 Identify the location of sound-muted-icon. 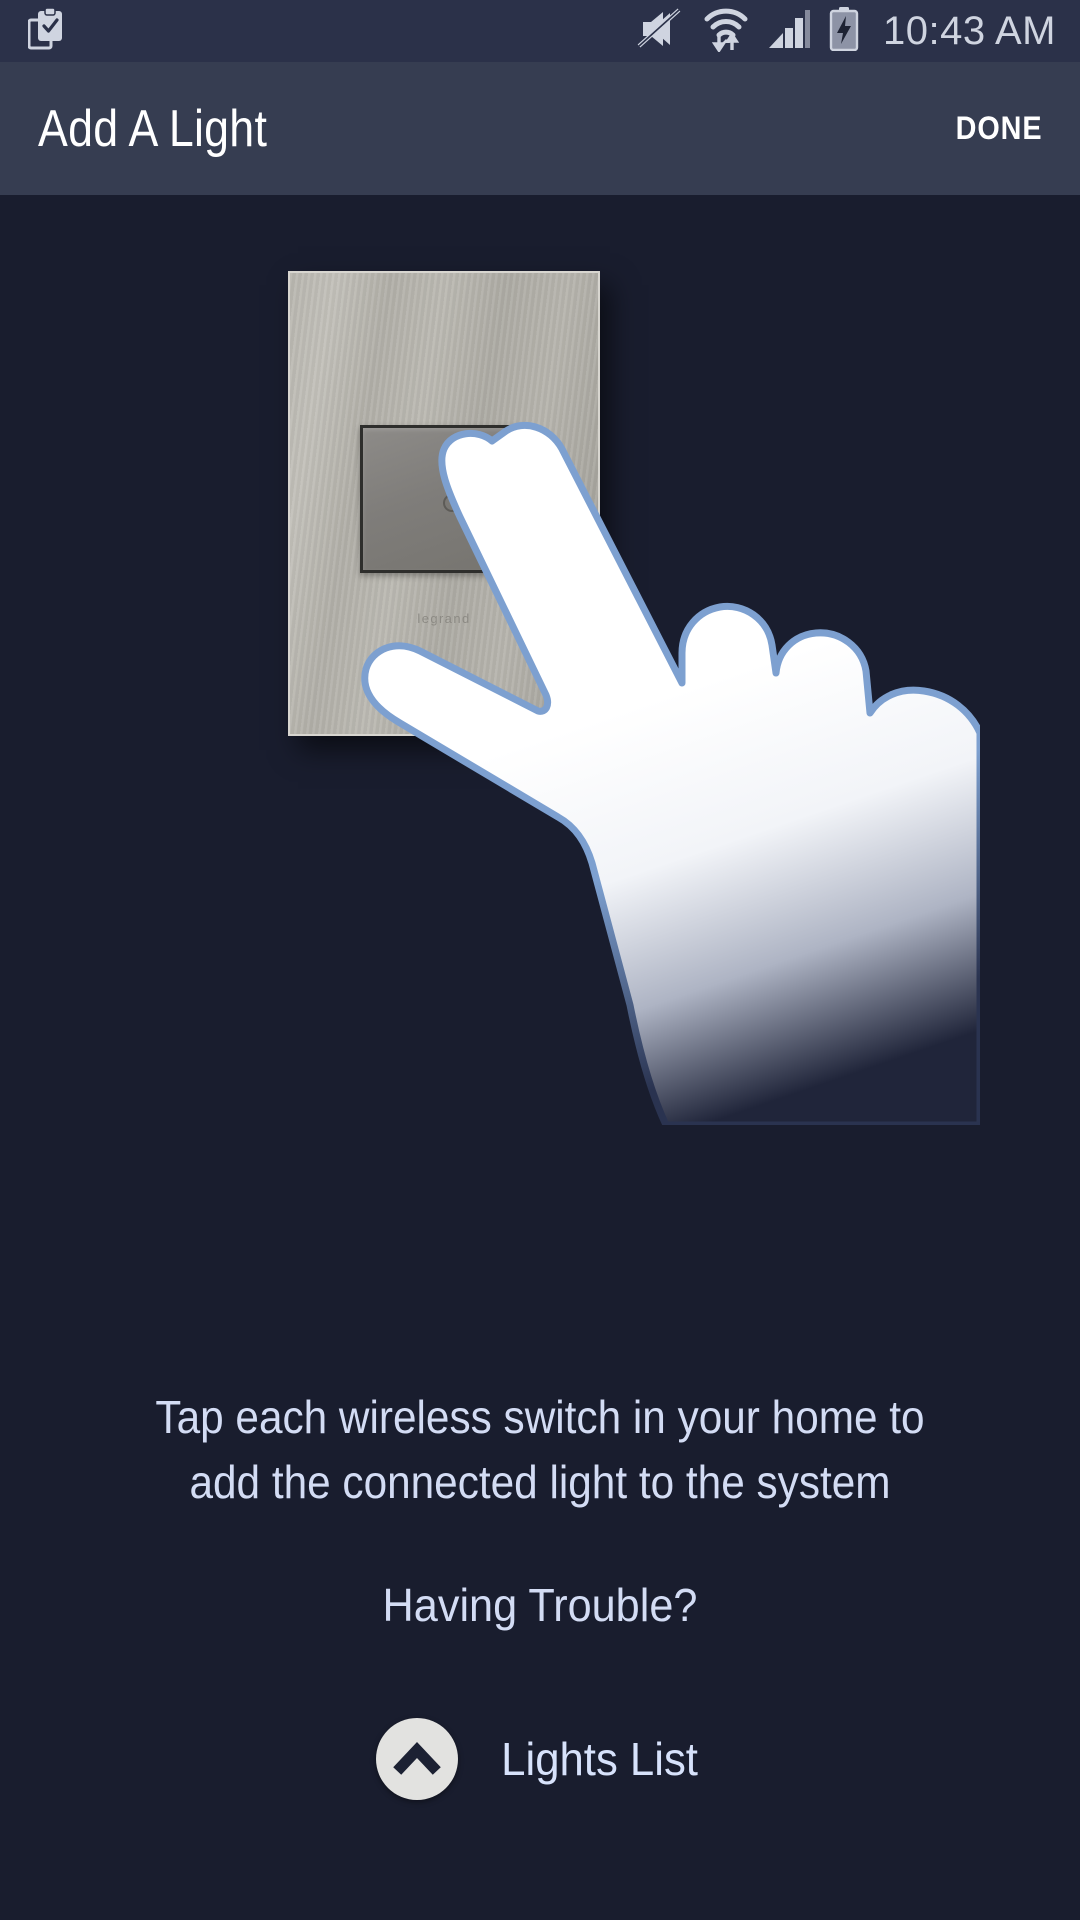
(661, 31).